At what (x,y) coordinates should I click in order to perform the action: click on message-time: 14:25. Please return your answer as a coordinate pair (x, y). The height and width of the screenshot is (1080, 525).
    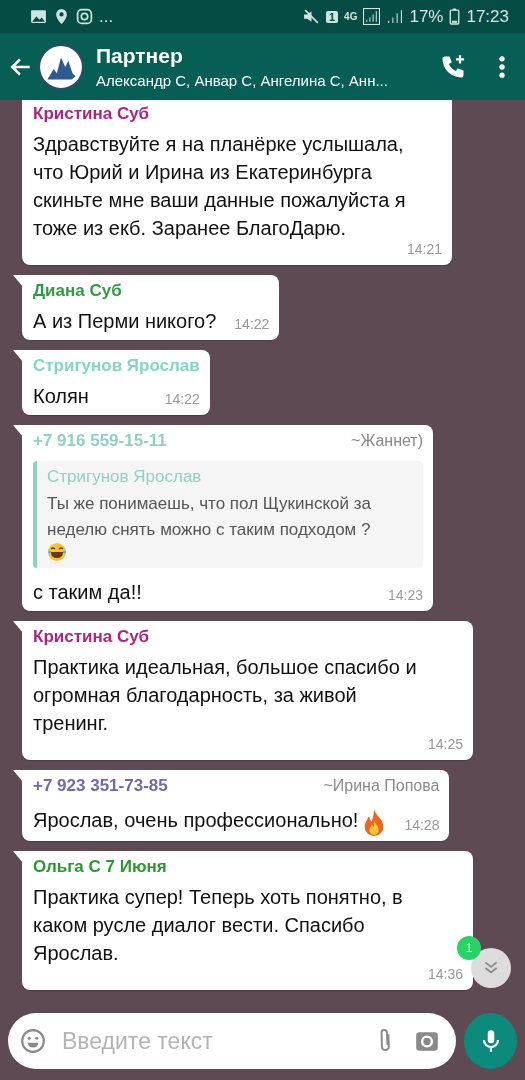
    Looking at the image, I should click on (444, 745).